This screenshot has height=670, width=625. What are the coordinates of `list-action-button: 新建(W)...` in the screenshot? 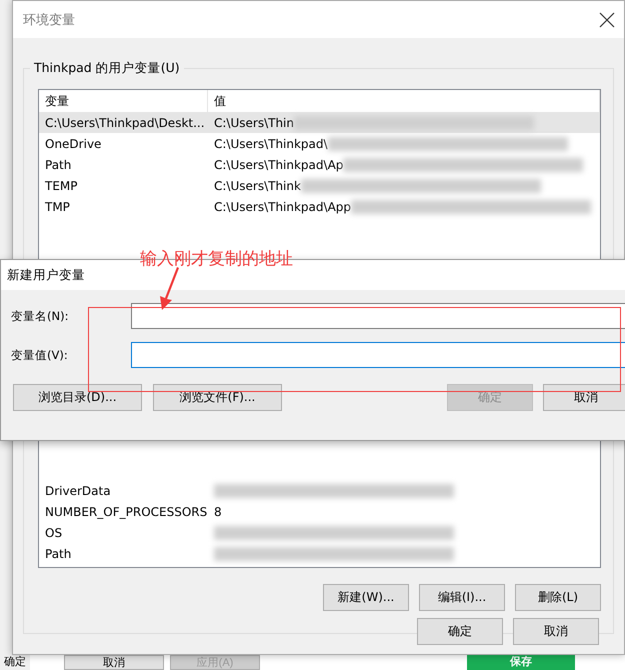 It's located at (366, 597).